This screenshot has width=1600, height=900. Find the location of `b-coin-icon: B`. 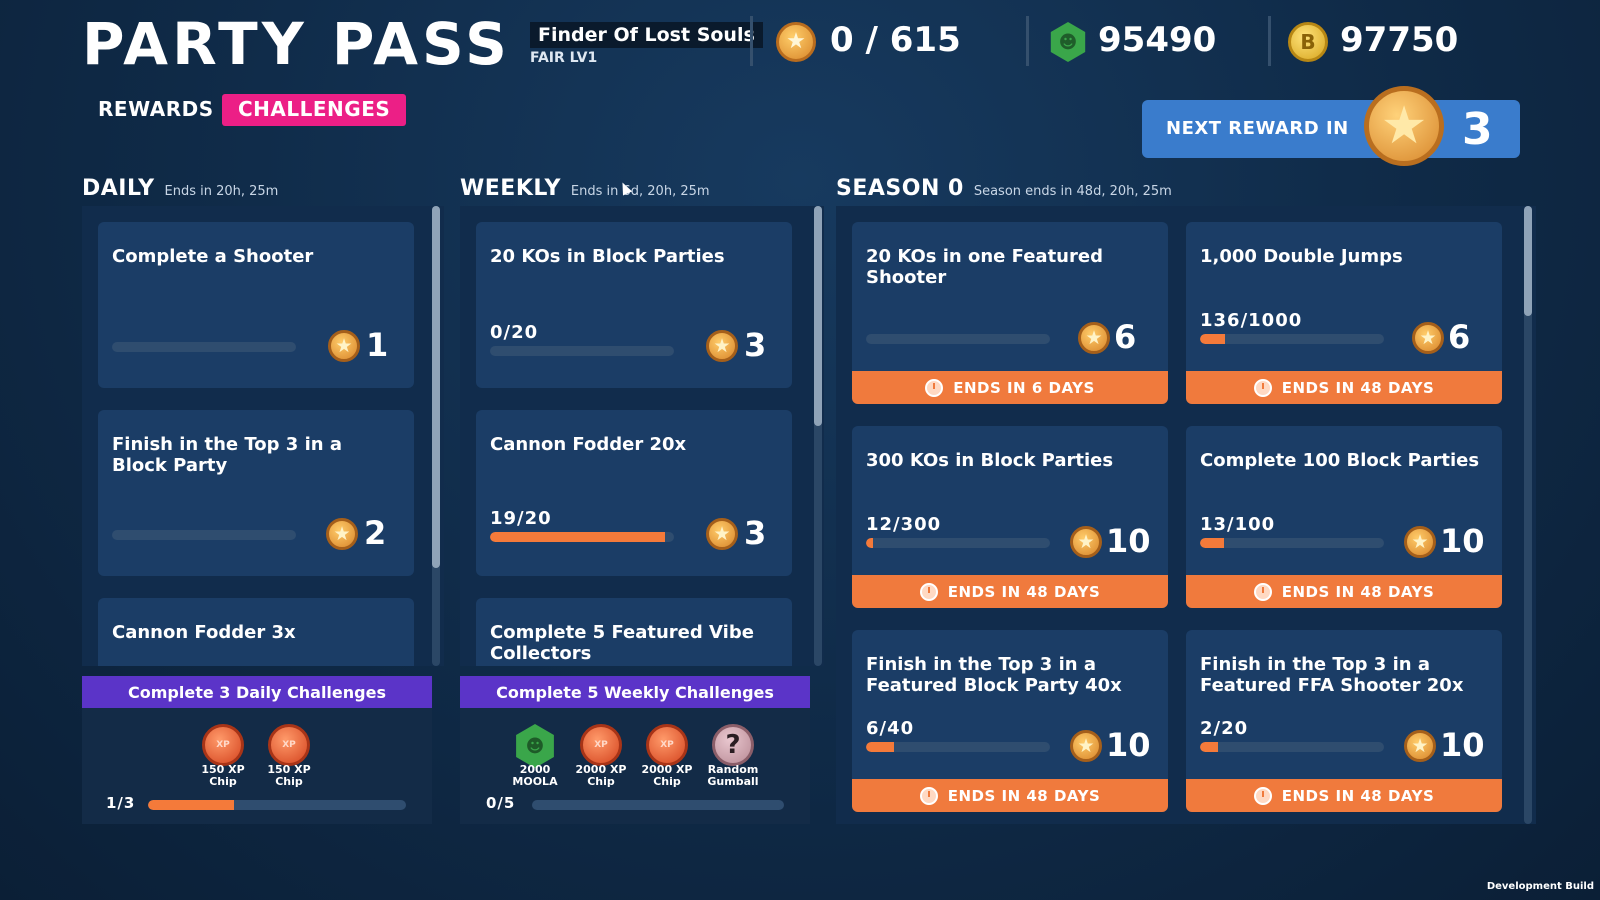

b-coin-icon: B is located at coordinates (1308, 42).